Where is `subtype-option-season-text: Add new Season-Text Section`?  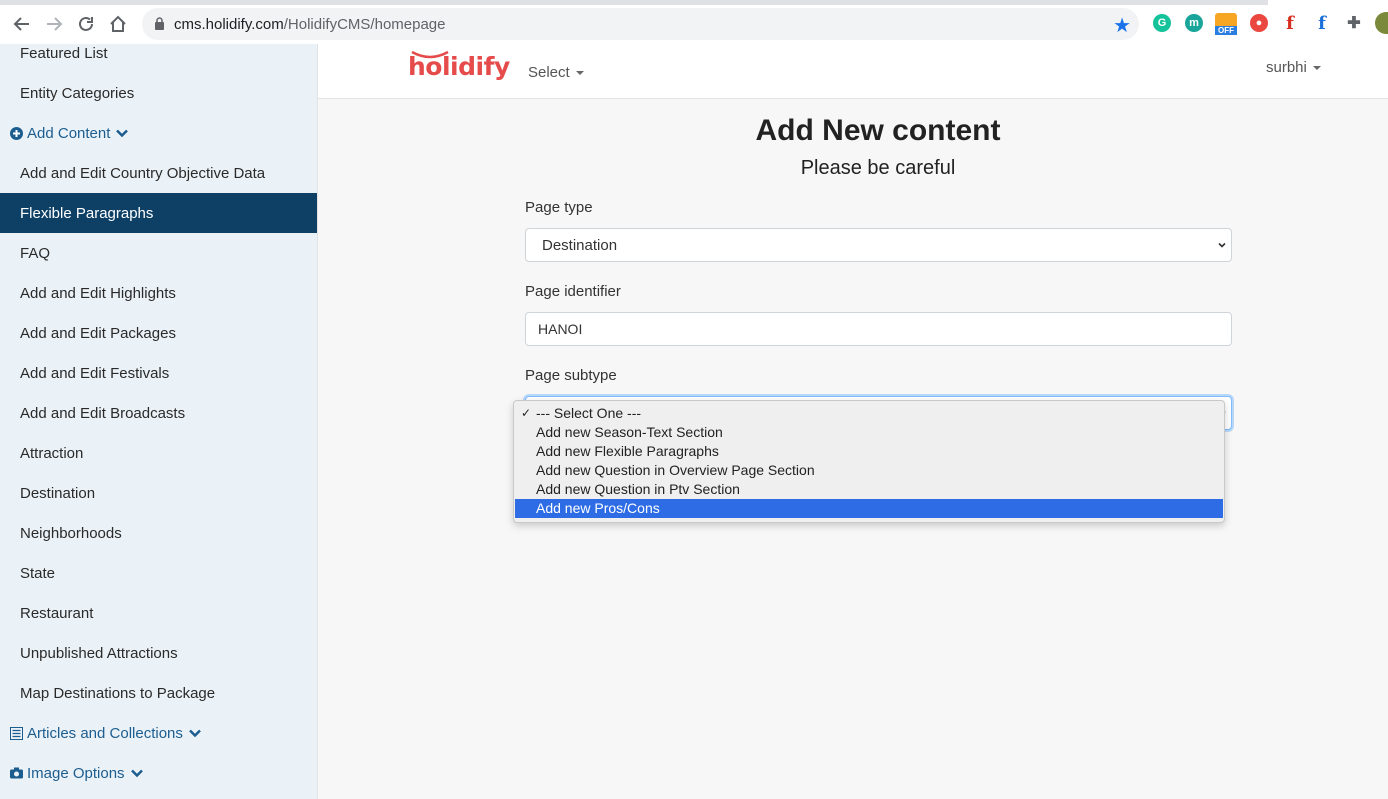 subtype-option-season-text: Add new Season-Text Section is located at coordinates (869, 432).